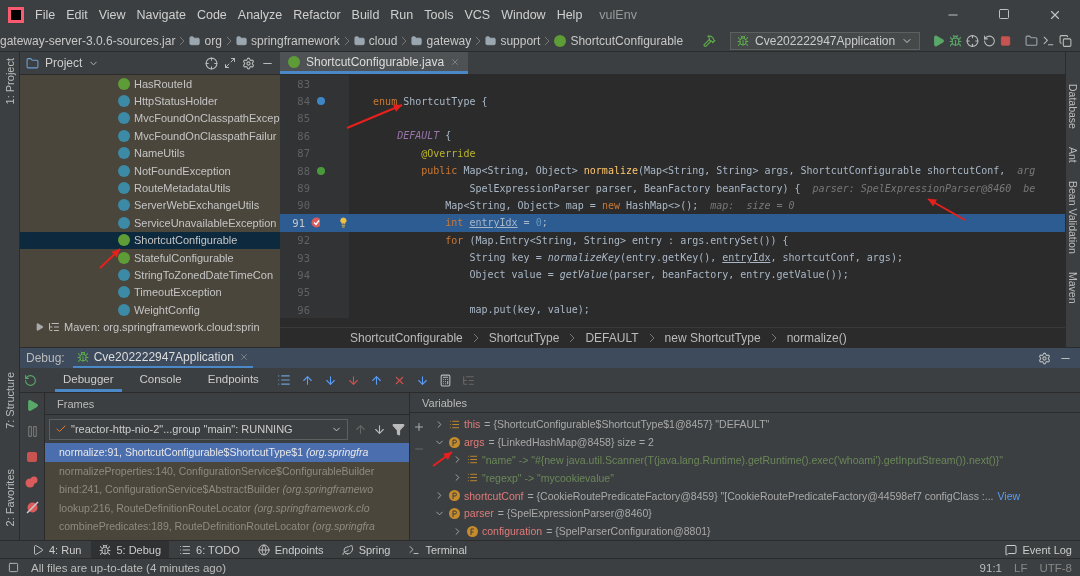  What do you see at coordinates (9, 81) in the screenshot?
I see `tool-window-tab: 1: Project` at bounding box center [9, 81].